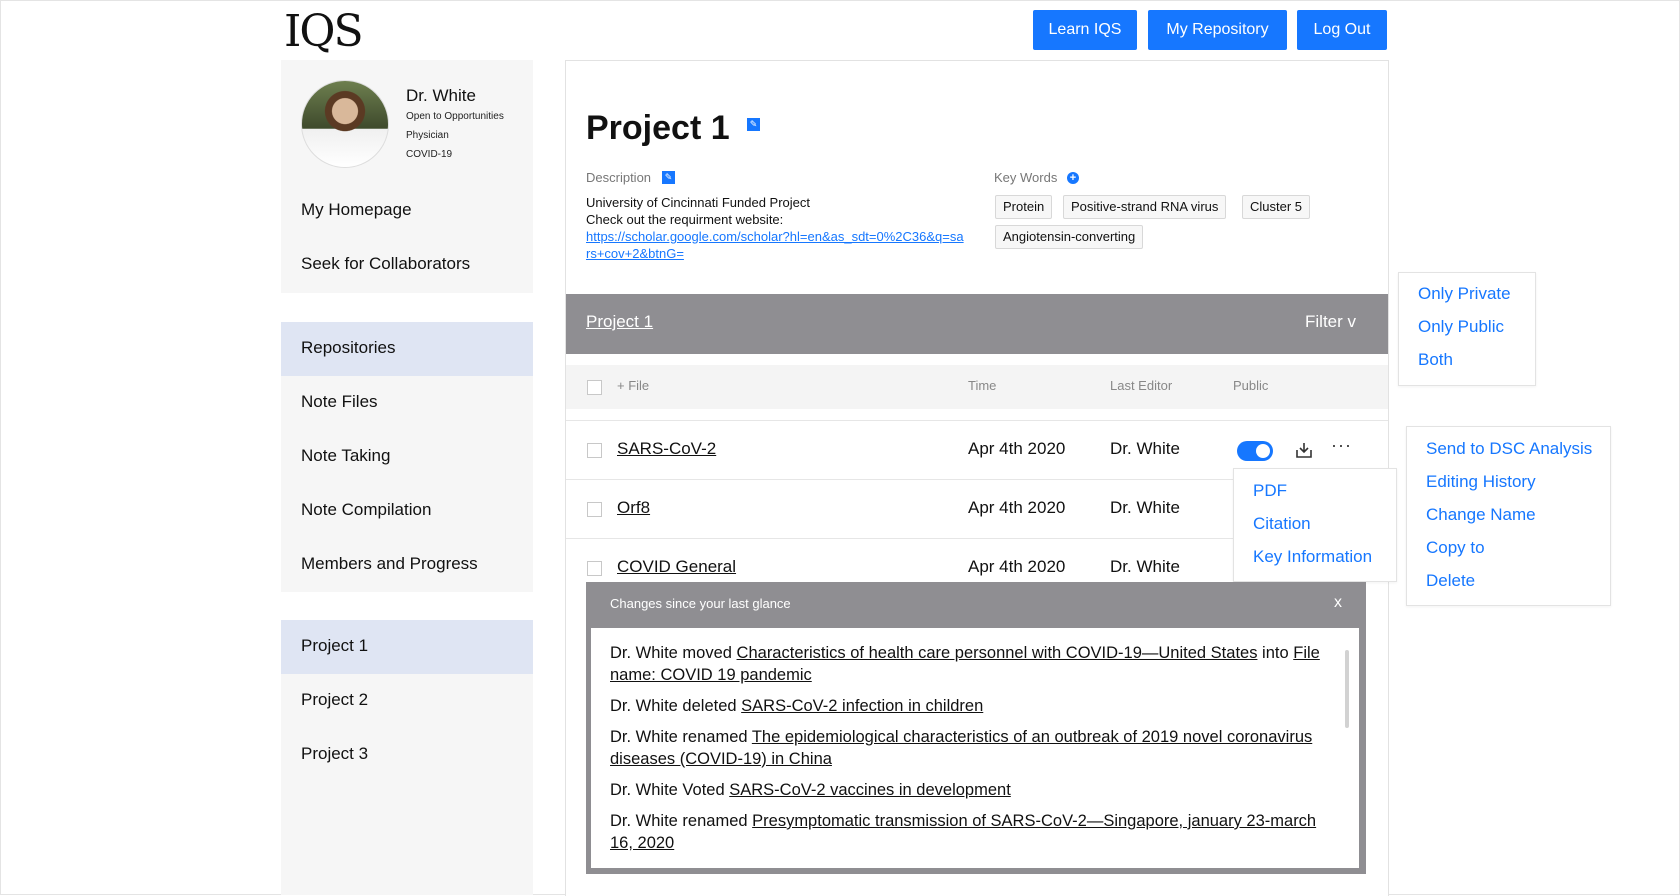  Describe the element at coordinates (334, 646) in the screenshot. I see `sidebar-item-project-1-label: Project 1` at that location.